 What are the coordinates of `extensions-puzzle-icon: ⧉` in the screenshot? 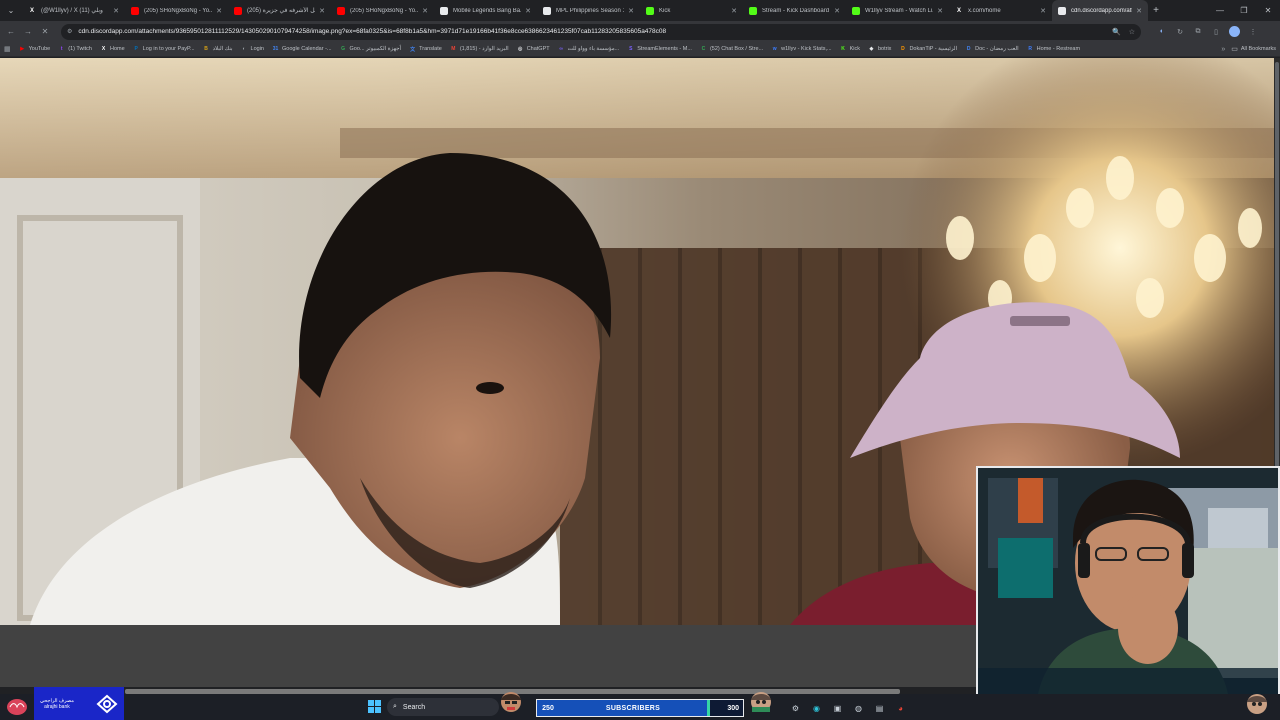 It's located at (1198, 32).